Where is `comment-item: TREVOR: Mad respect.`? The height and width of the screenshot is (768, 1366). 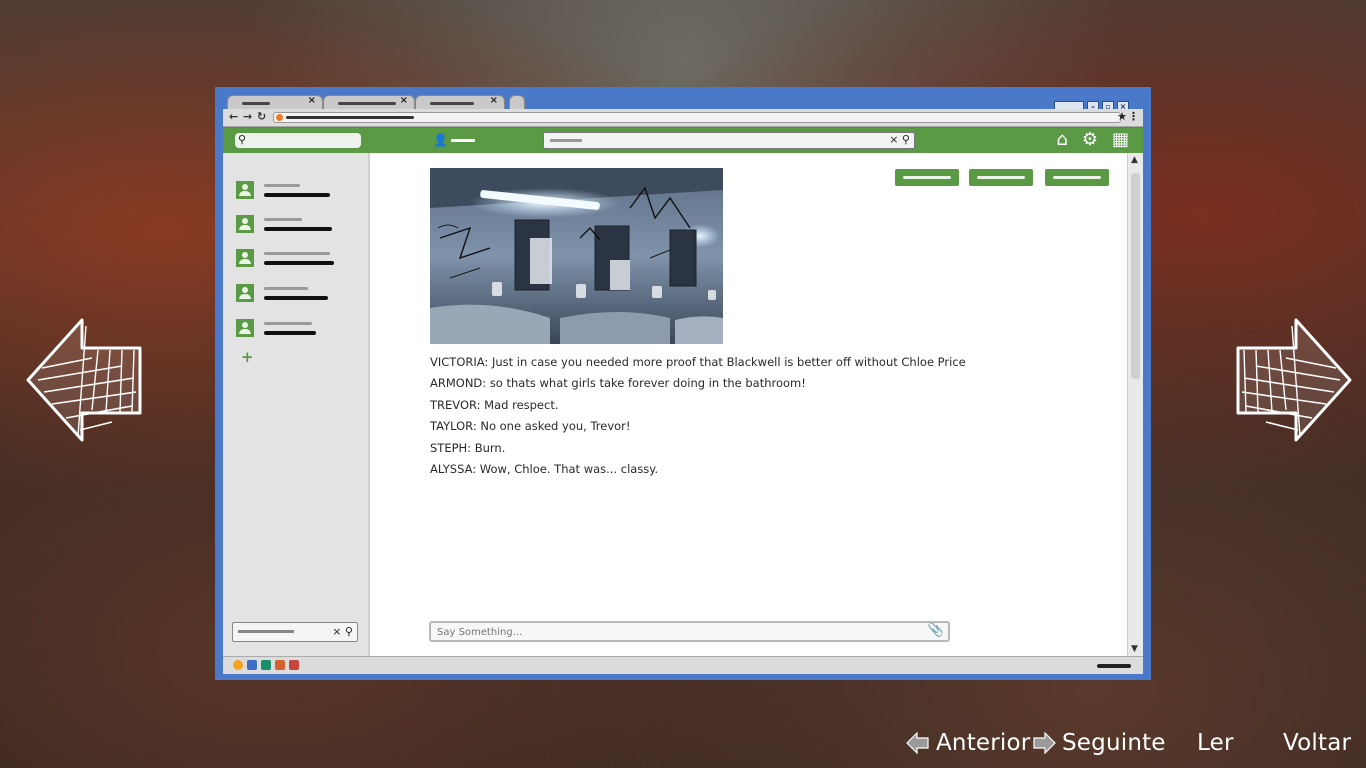 comment-item: TREVOR: Mad respect. is located at coordinates (494, 404).